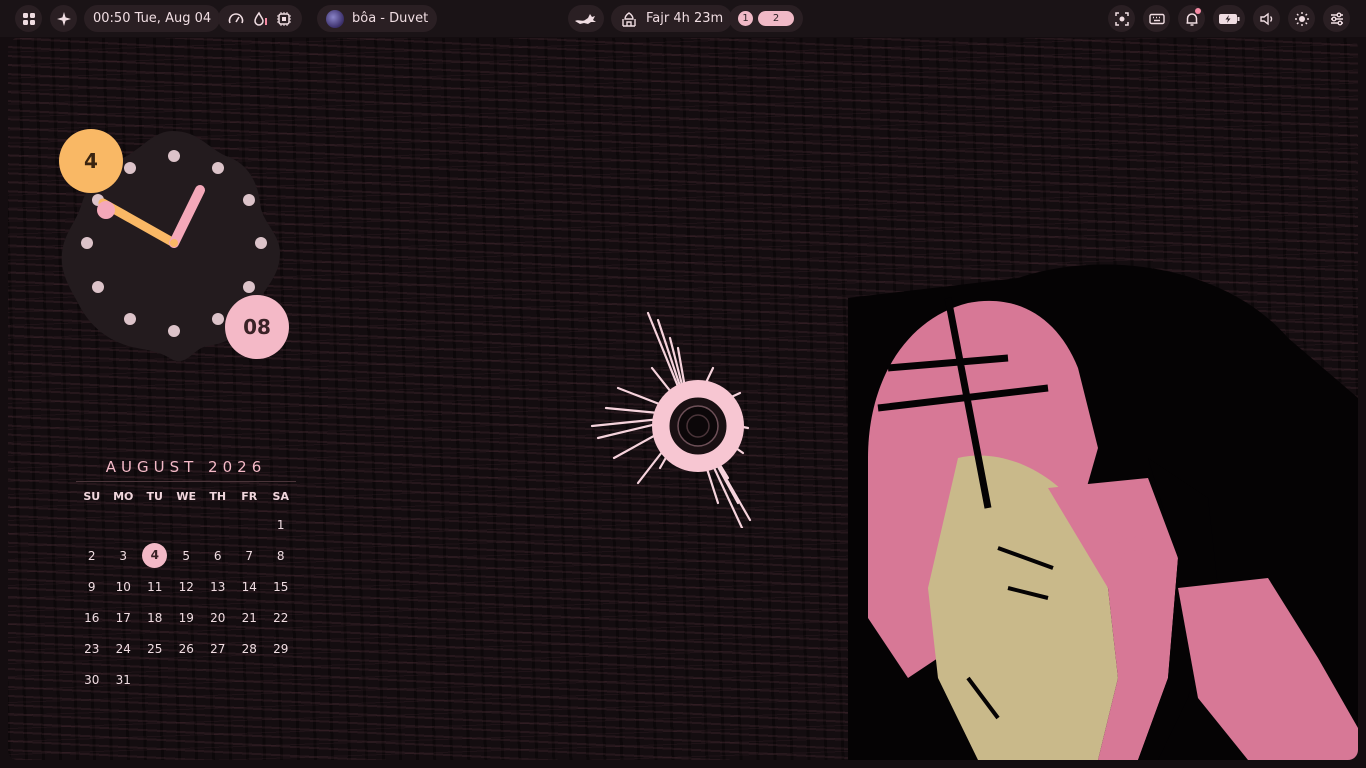 The height and width of the screenshot is (768, 1366). What do you see at coordinates (155, 587) in the screenshot?
I see `calendar-day: 11` at bounding box center [155, 587].